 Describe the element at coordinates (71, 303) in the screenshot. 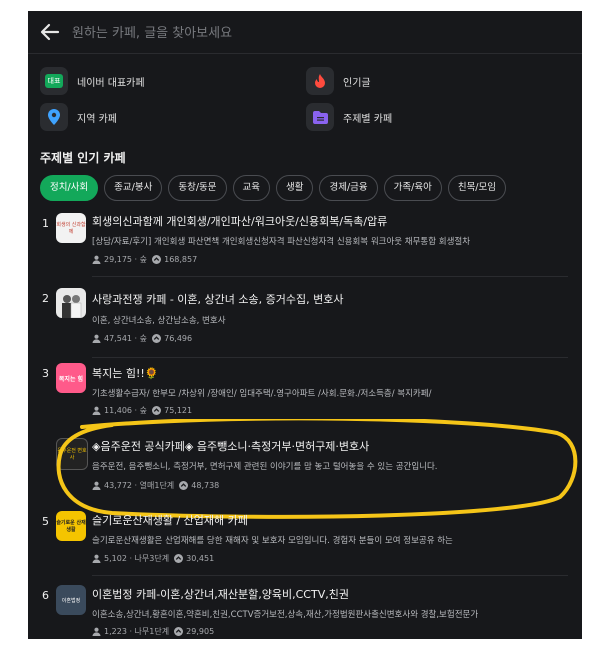

I see `cafe-thumbnail` at that location.